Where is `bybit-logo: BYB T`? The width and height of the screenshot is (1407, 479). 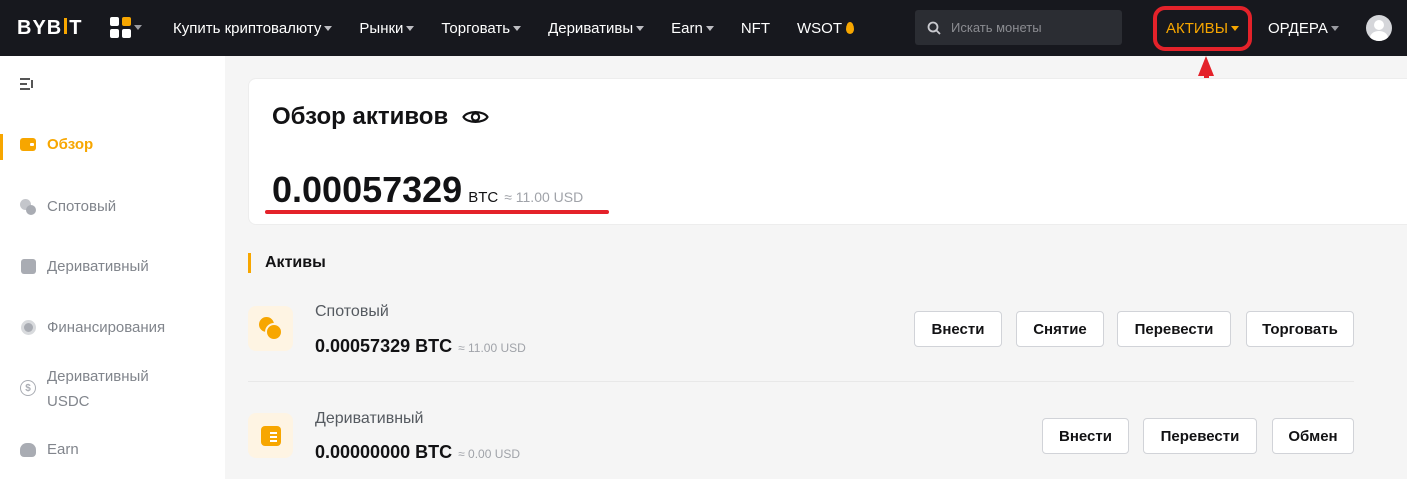
bybit-logo: BYB T is located at coordinates (49, 28).